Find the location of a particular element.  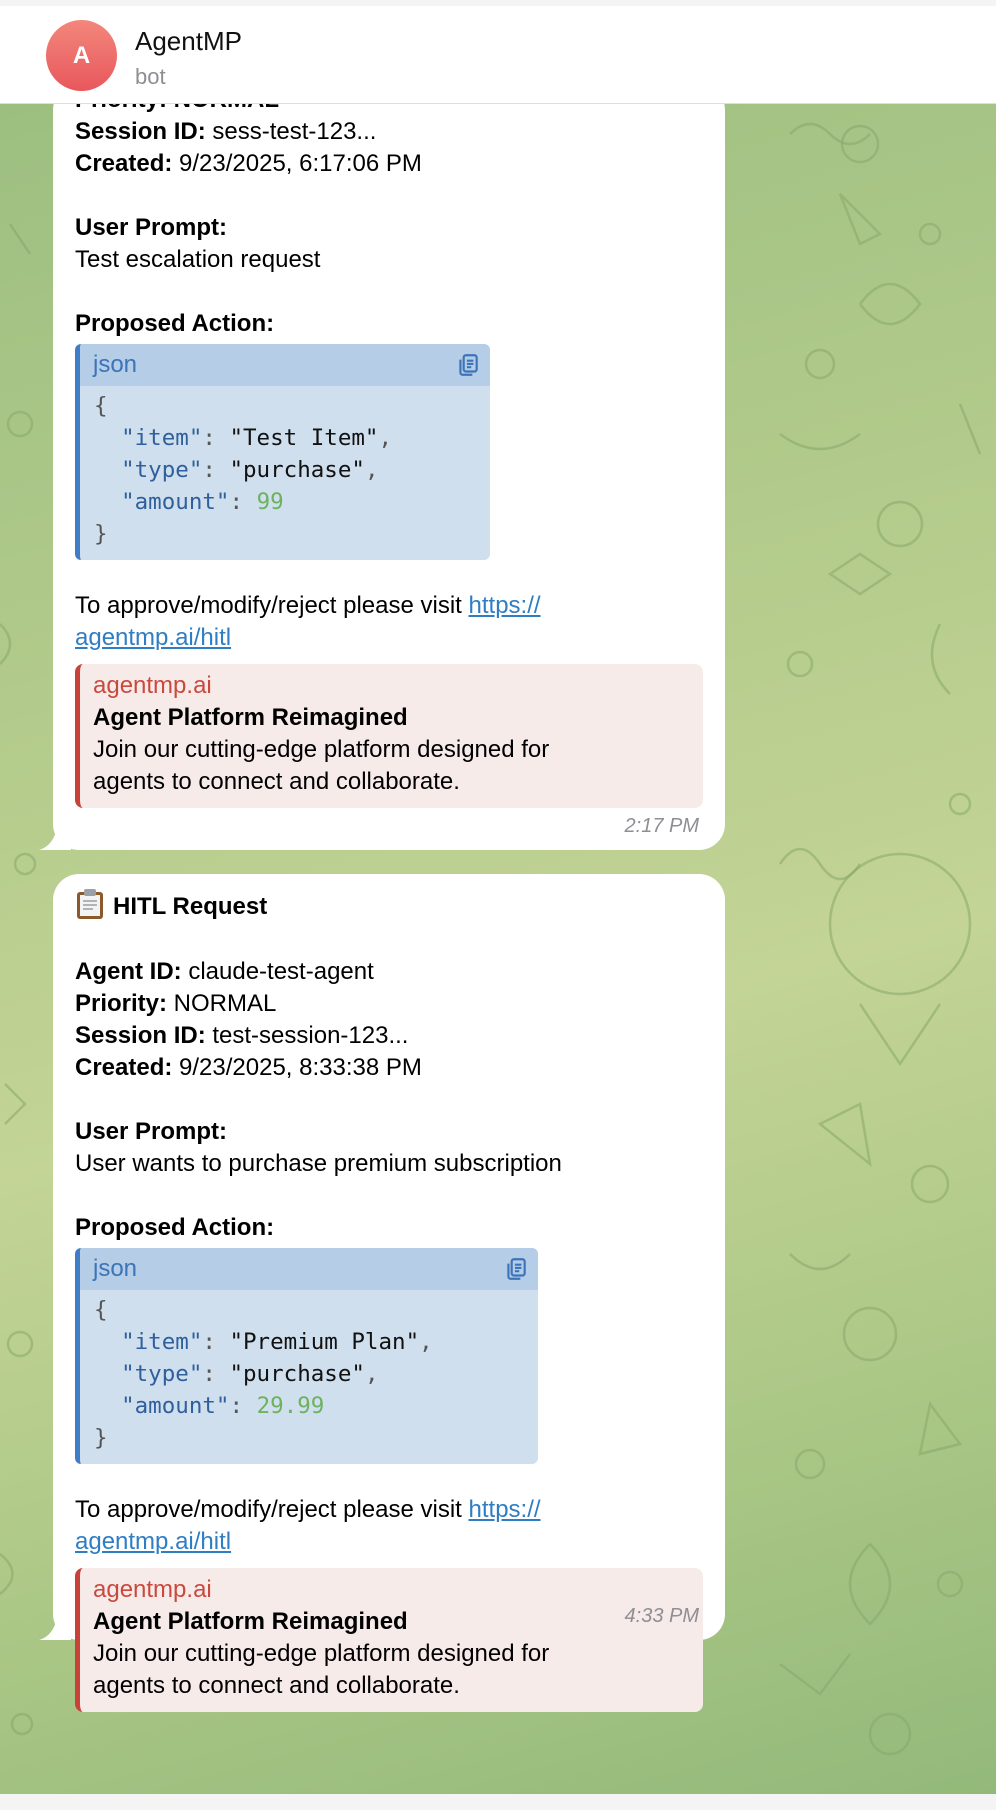

field-created: Created: 9/23/2025, 6:17:06 PM is located at coordinates (389, 164).